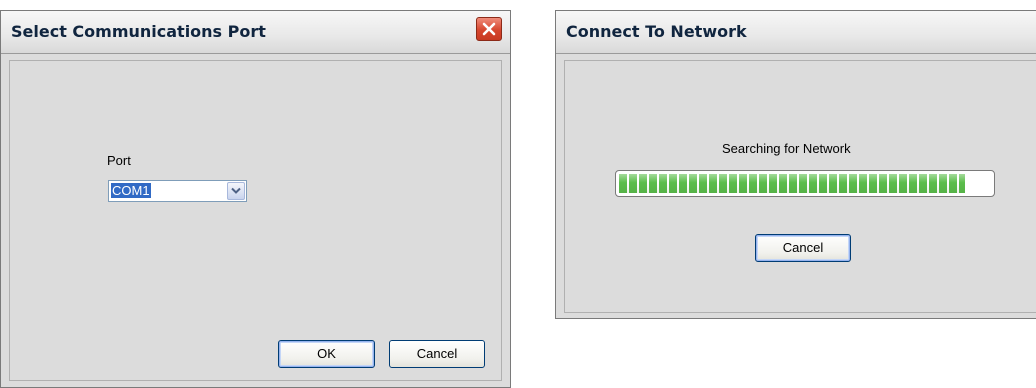 Image resolution: width=1036 pixels, height=388 pixels. I want to click on chevron-down-icon, so click(236, 190).